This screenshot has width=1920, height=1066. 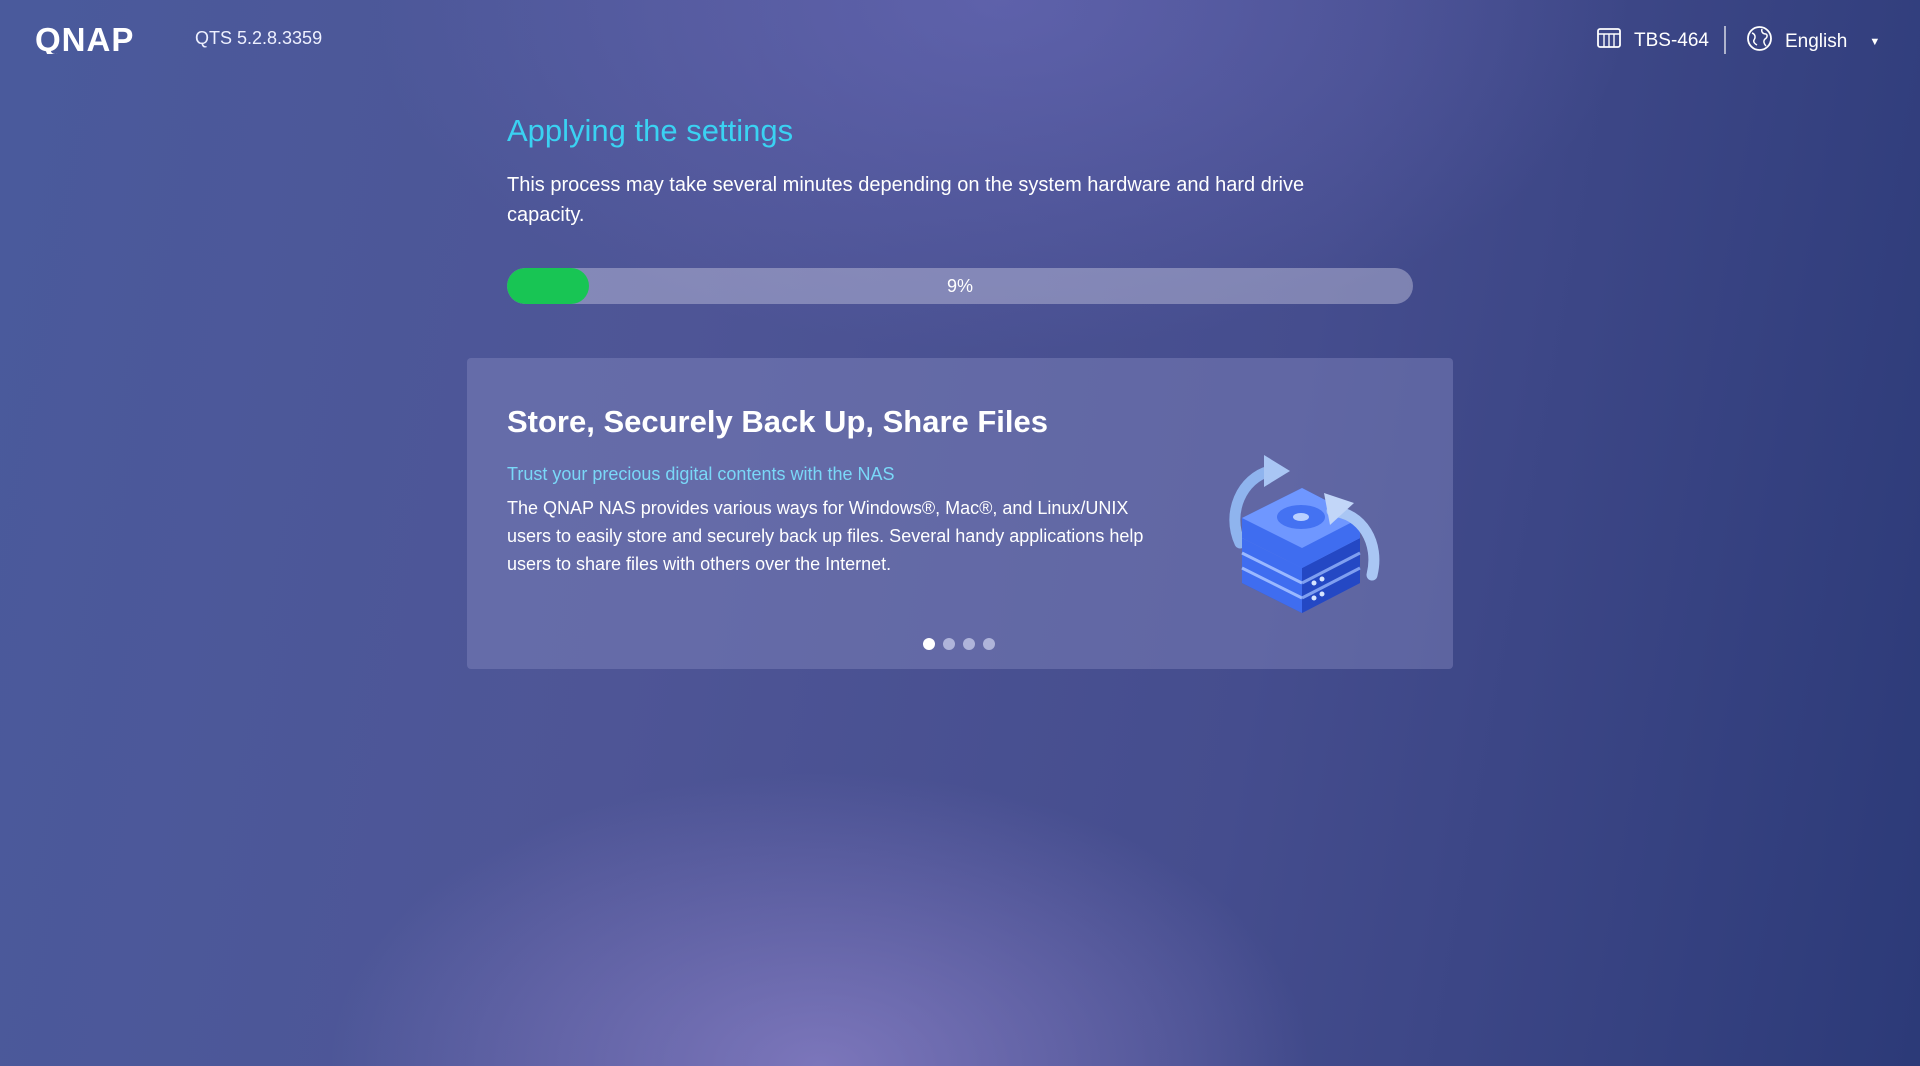 I want to click on qnap-logo: QNAP, so click(x=84, y=39).